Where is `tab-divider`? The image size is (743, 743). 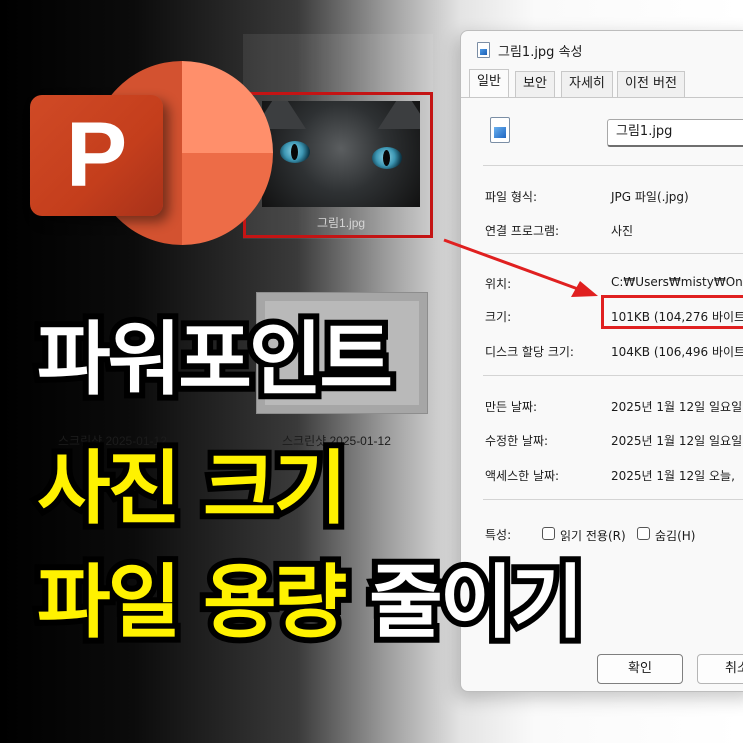 tab-divider is located at coordinates (602, 97).